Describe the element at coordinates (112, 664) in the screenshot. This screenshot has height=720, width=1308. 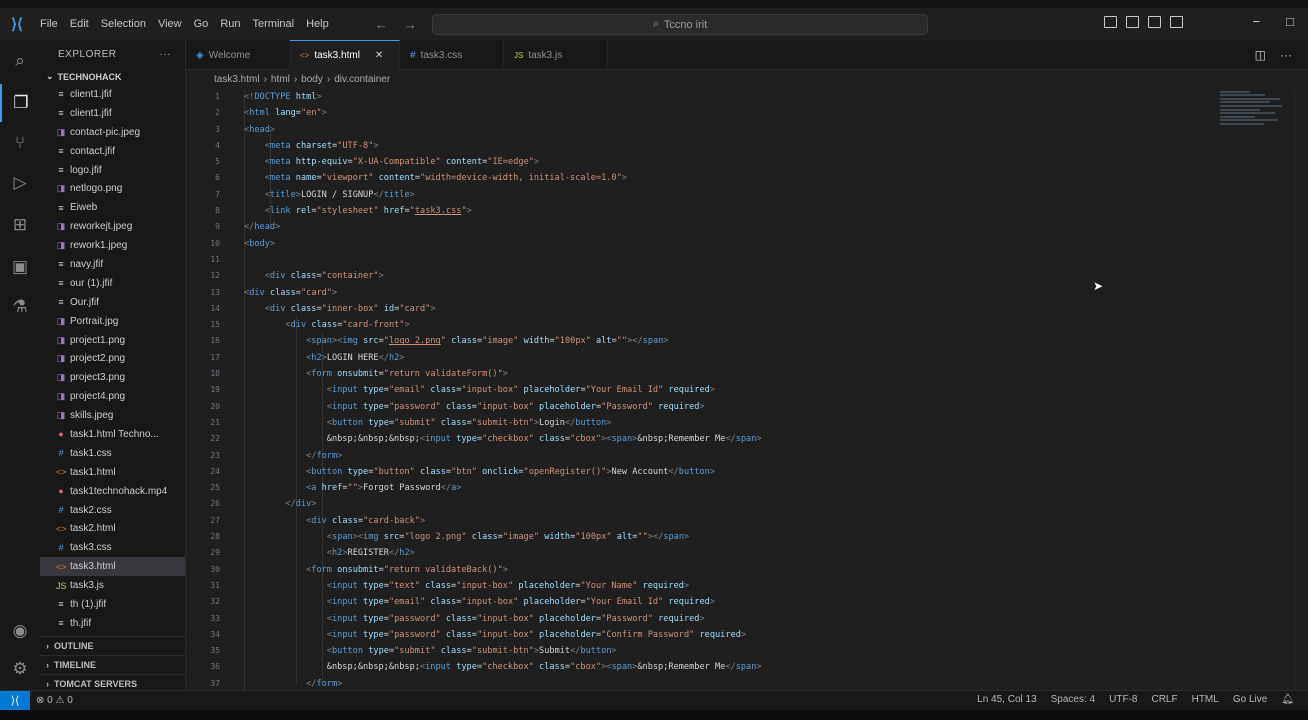
I see `section-timeline: › TIMELINE` at that location.